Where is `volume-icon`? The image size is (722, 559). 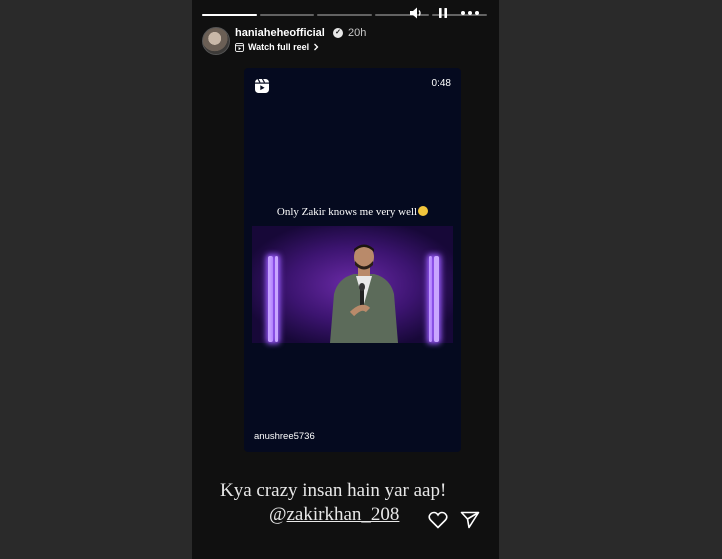
volume-icon is located at coordinates (416, 13).